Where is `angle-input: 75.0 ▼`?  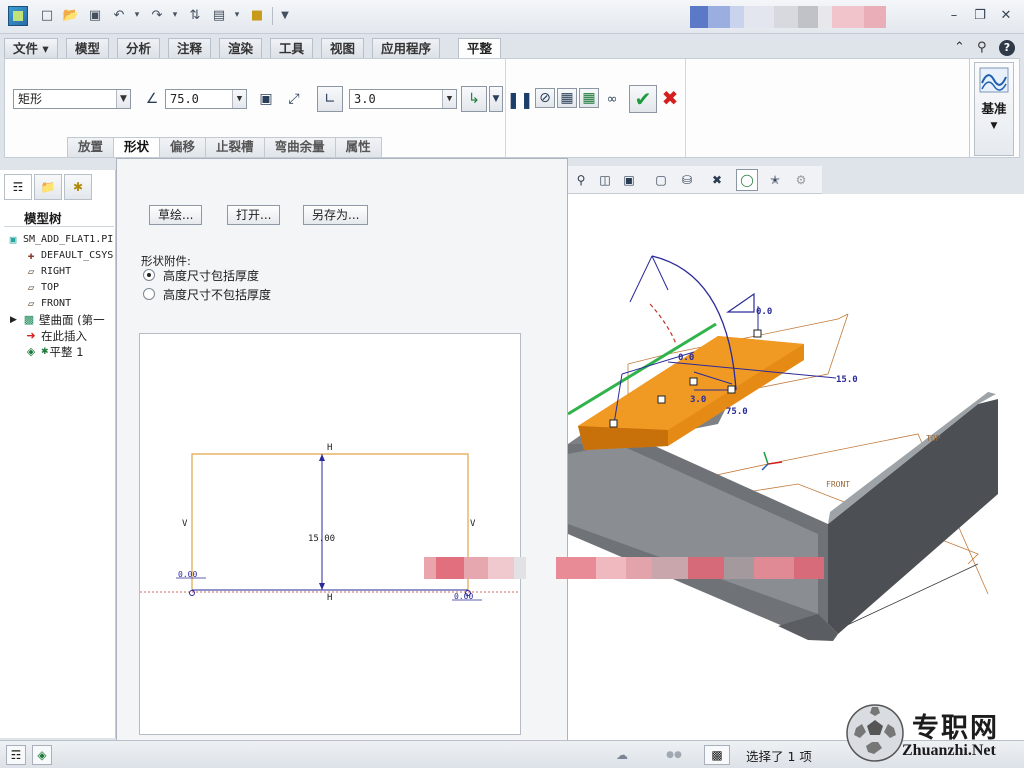
angle-input: 75.0 ▼ is located at coordinates (206, 99).